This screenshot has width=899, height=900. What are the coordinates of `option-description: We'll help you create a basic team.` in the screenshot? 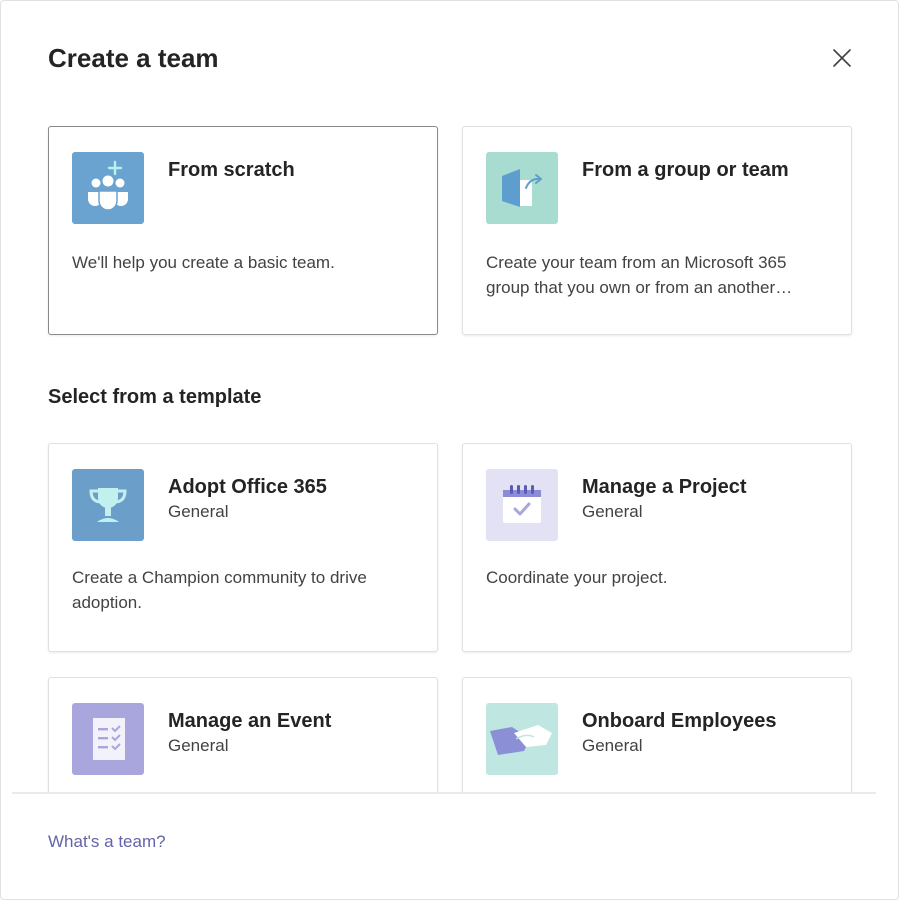 It's located at (203, 262).